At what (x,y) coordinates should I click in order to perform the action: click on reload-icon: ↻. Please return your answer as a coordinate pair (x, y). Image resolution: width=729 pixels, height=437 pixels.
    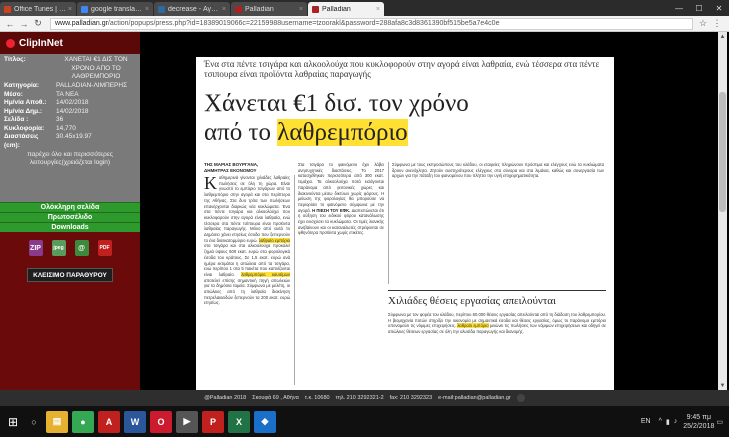
    Looking at the image, I should click on (38, 24).